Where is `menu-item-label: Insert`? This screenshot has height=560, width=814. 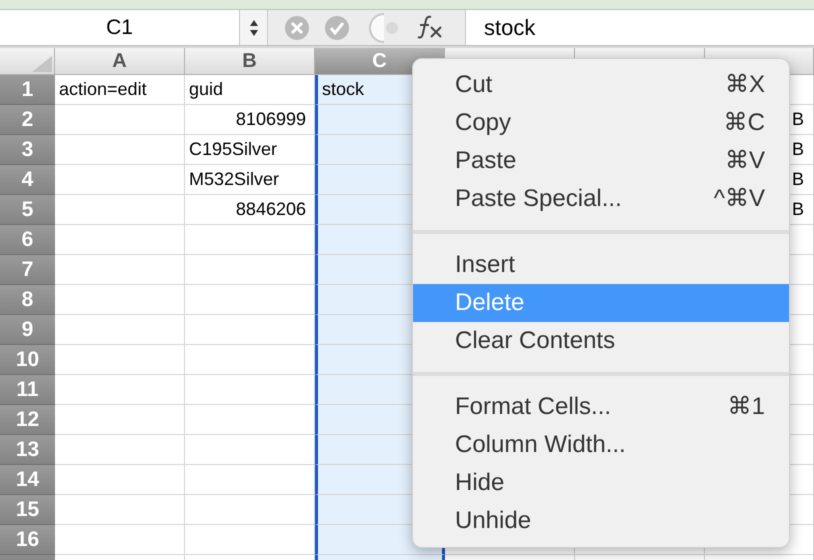
menu-item-label: Insert is located at coordinates (485, 265).